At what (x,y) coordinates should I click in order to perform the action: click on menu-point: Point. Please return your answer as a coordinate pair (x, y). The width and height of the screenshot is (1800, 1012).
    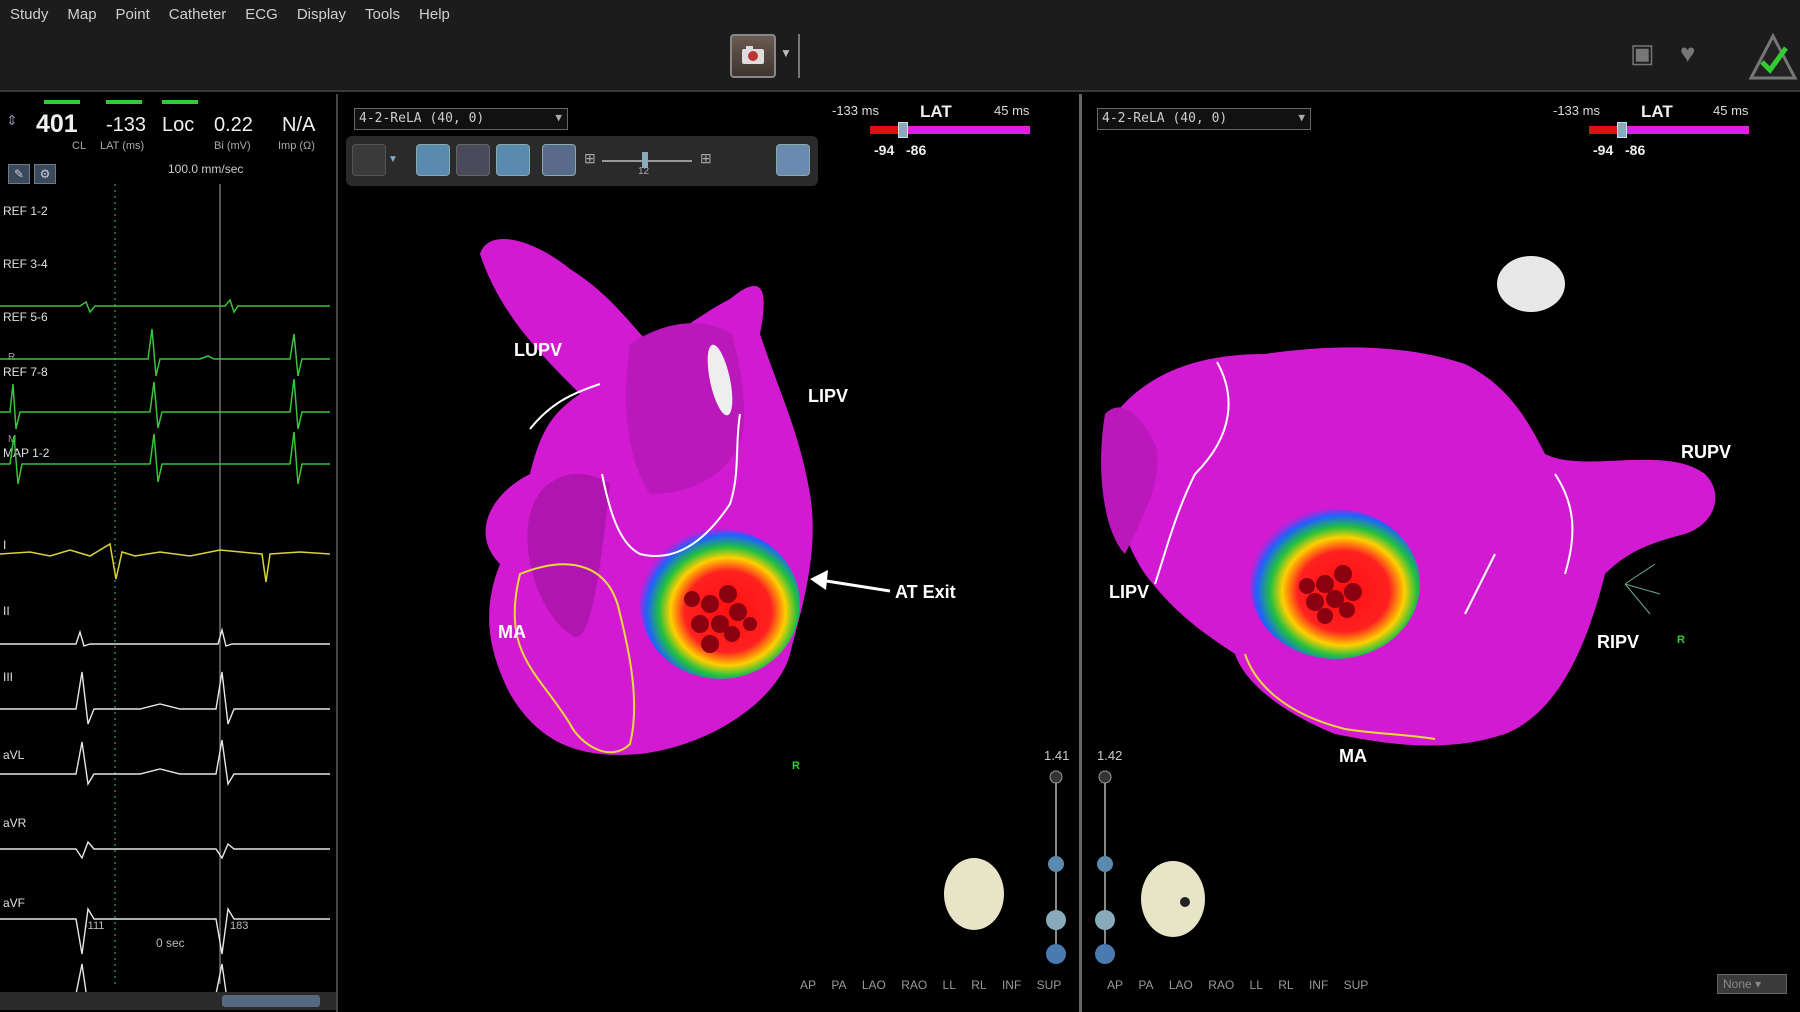
    Looking at the image, I should click on (133, 14).